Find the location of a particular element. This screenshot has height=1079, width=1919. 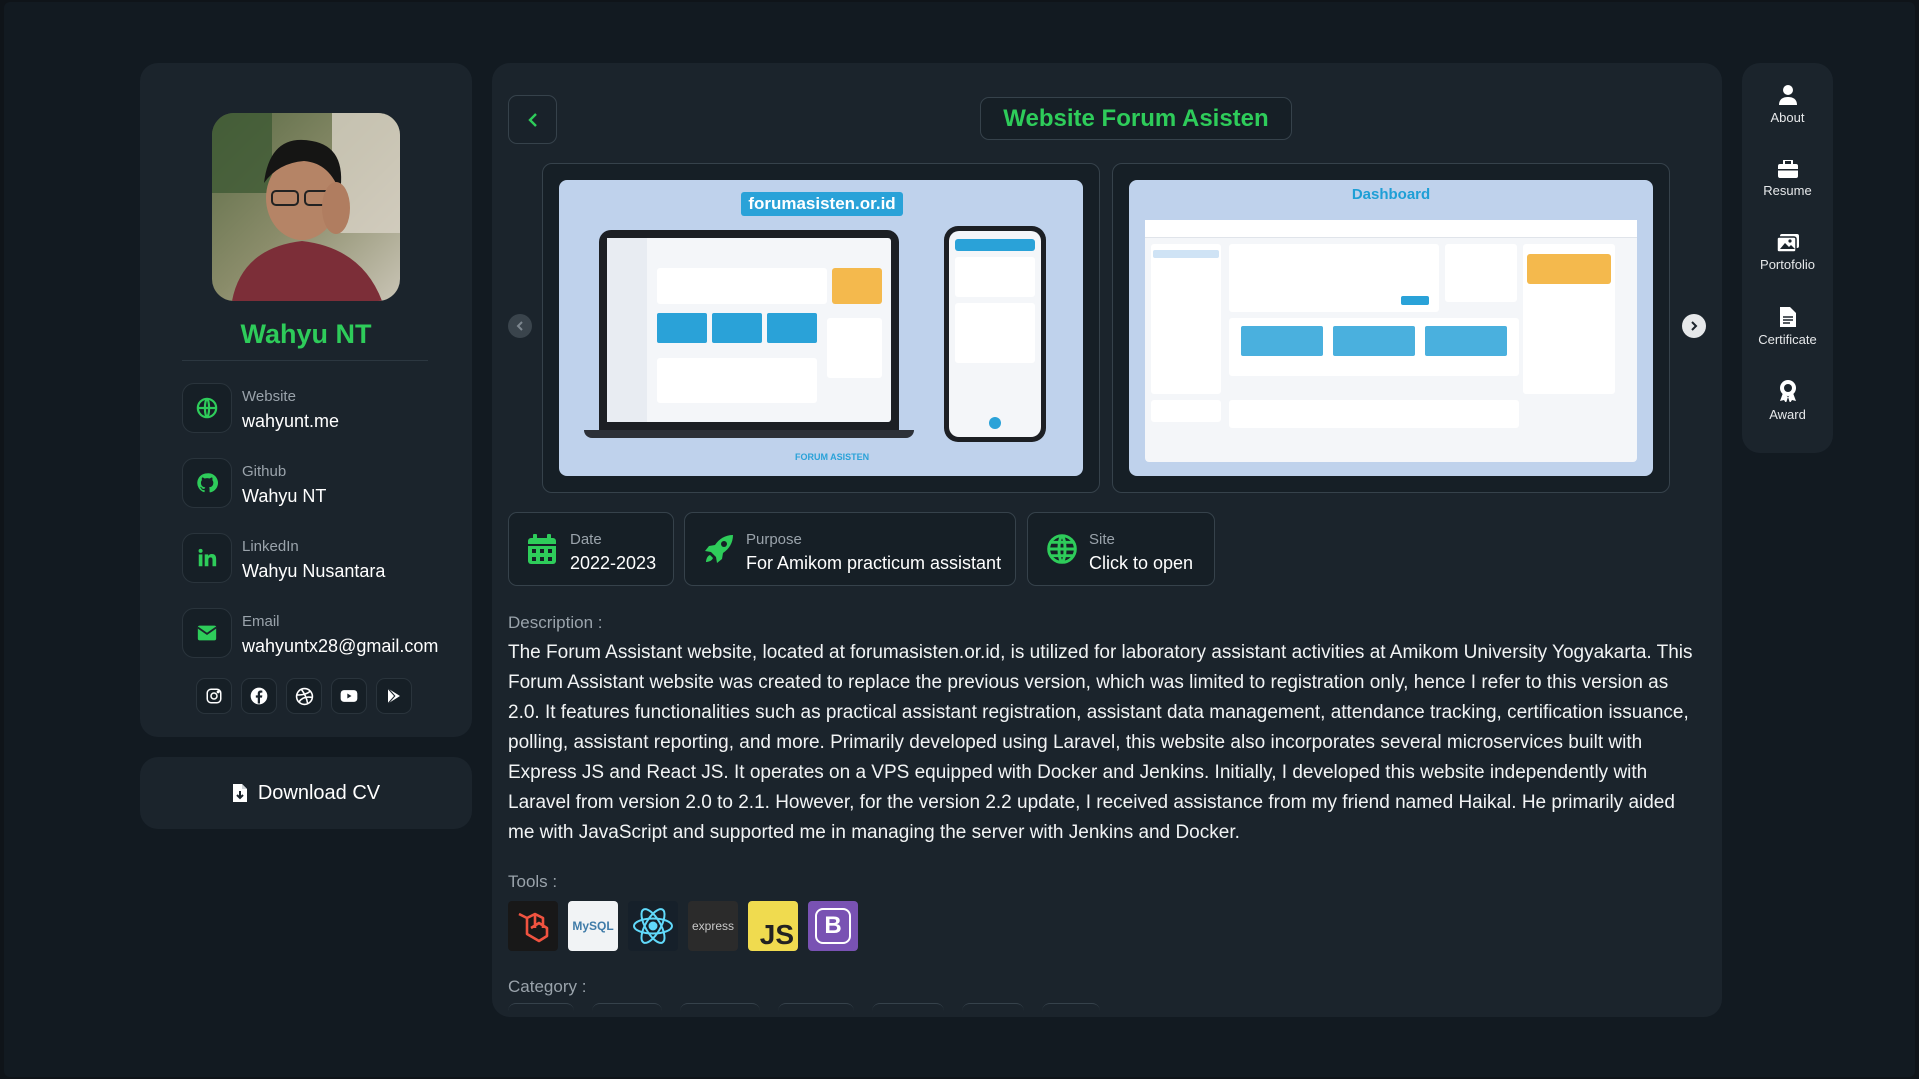

dribbble-icon is located at coordinates (304, 696).